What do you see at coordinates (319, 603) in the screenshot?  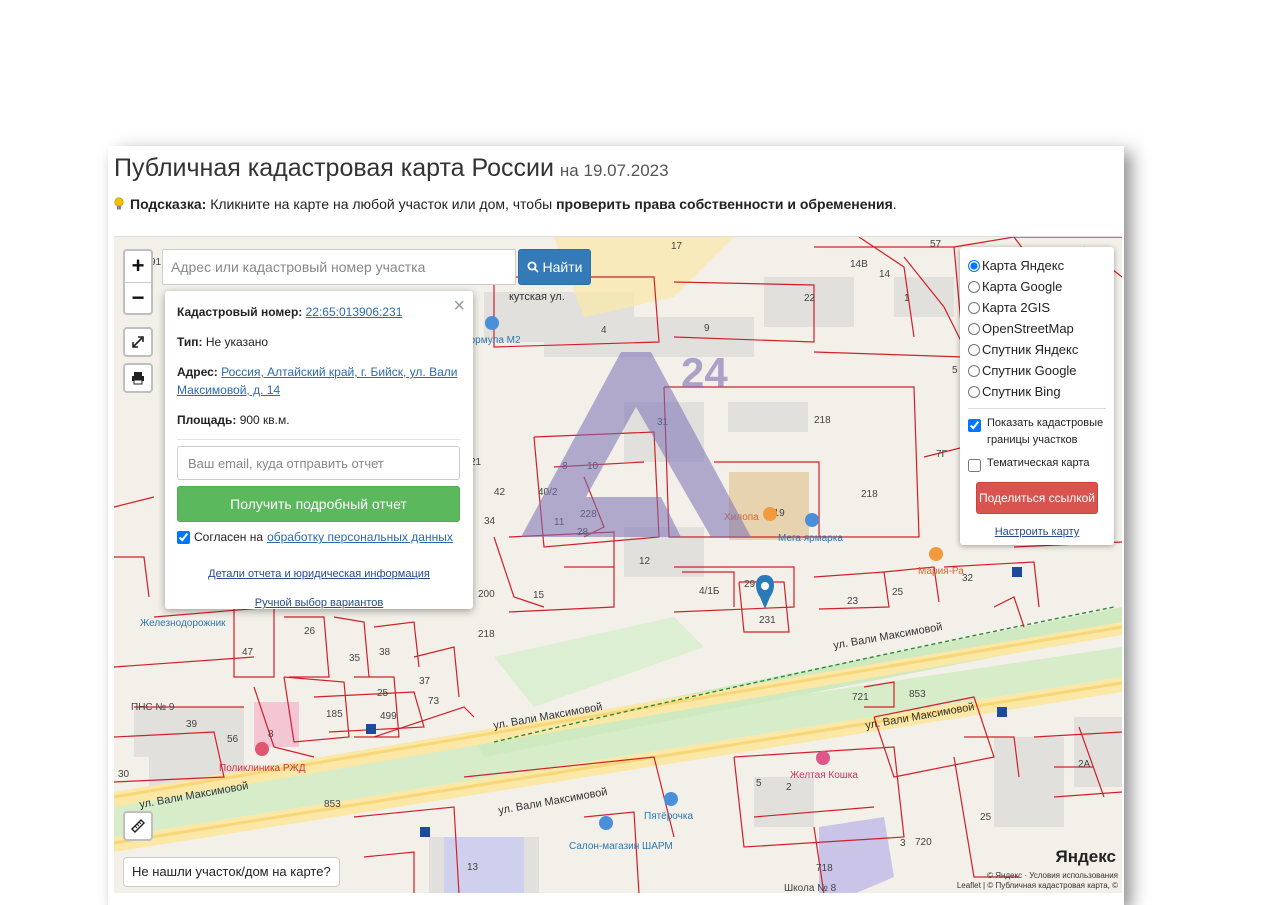 I see `manual-selection-link: Ручной выбор вариантов` at bounding box center [319, 603].